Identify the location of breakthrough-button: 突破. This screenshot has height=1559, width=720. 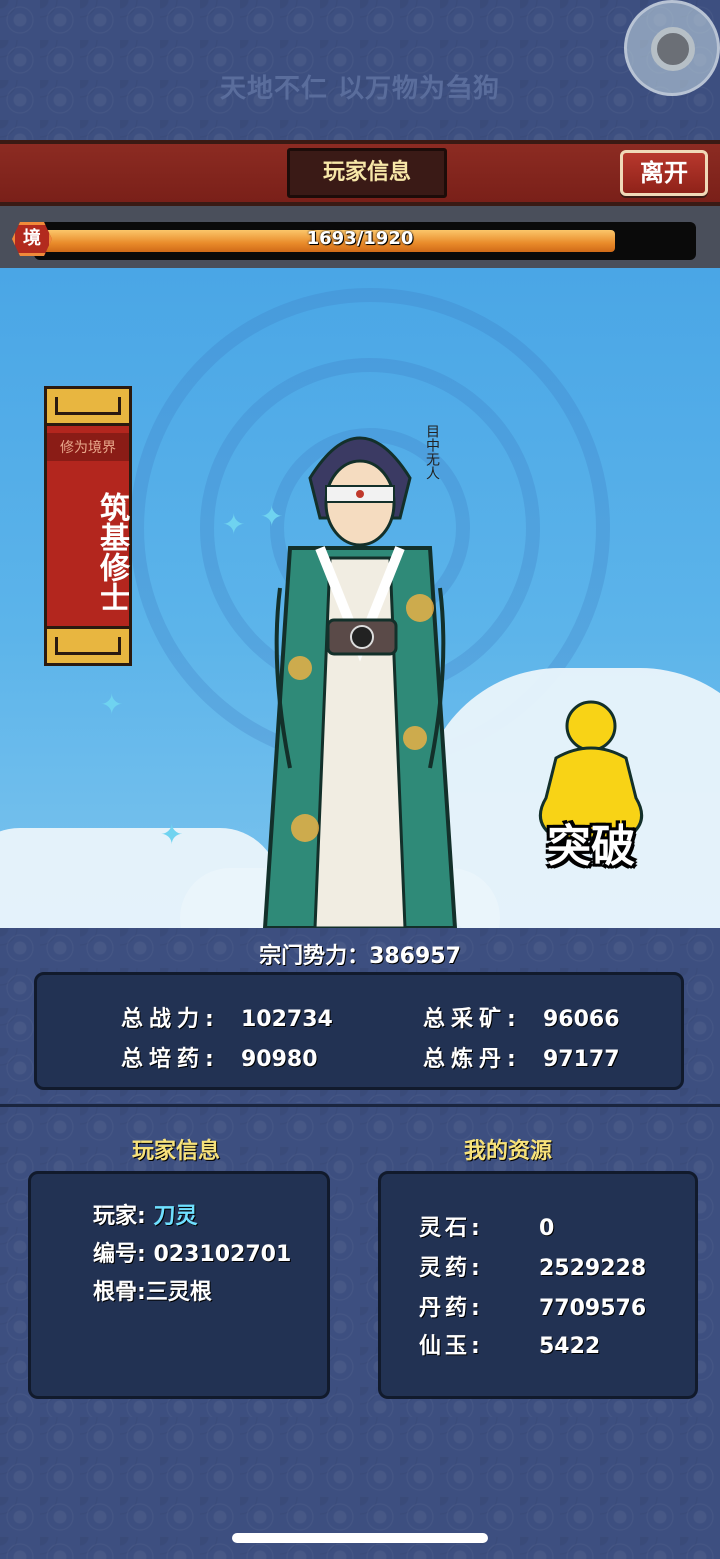
(591, 785).